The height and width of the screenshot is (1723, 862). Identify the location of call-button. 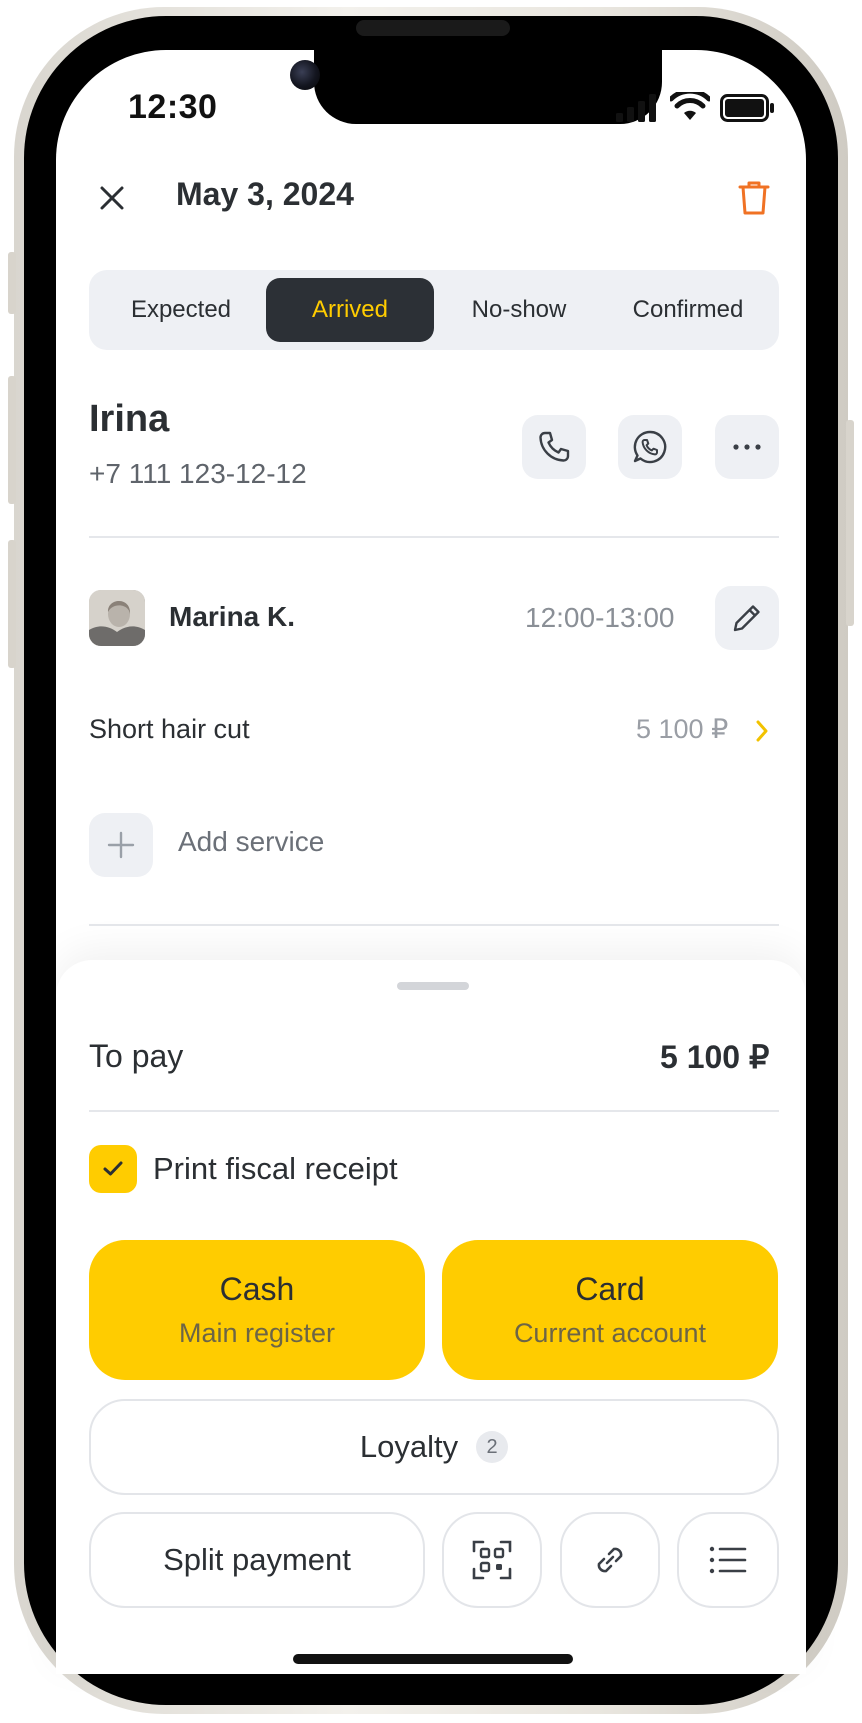
(554, 447).